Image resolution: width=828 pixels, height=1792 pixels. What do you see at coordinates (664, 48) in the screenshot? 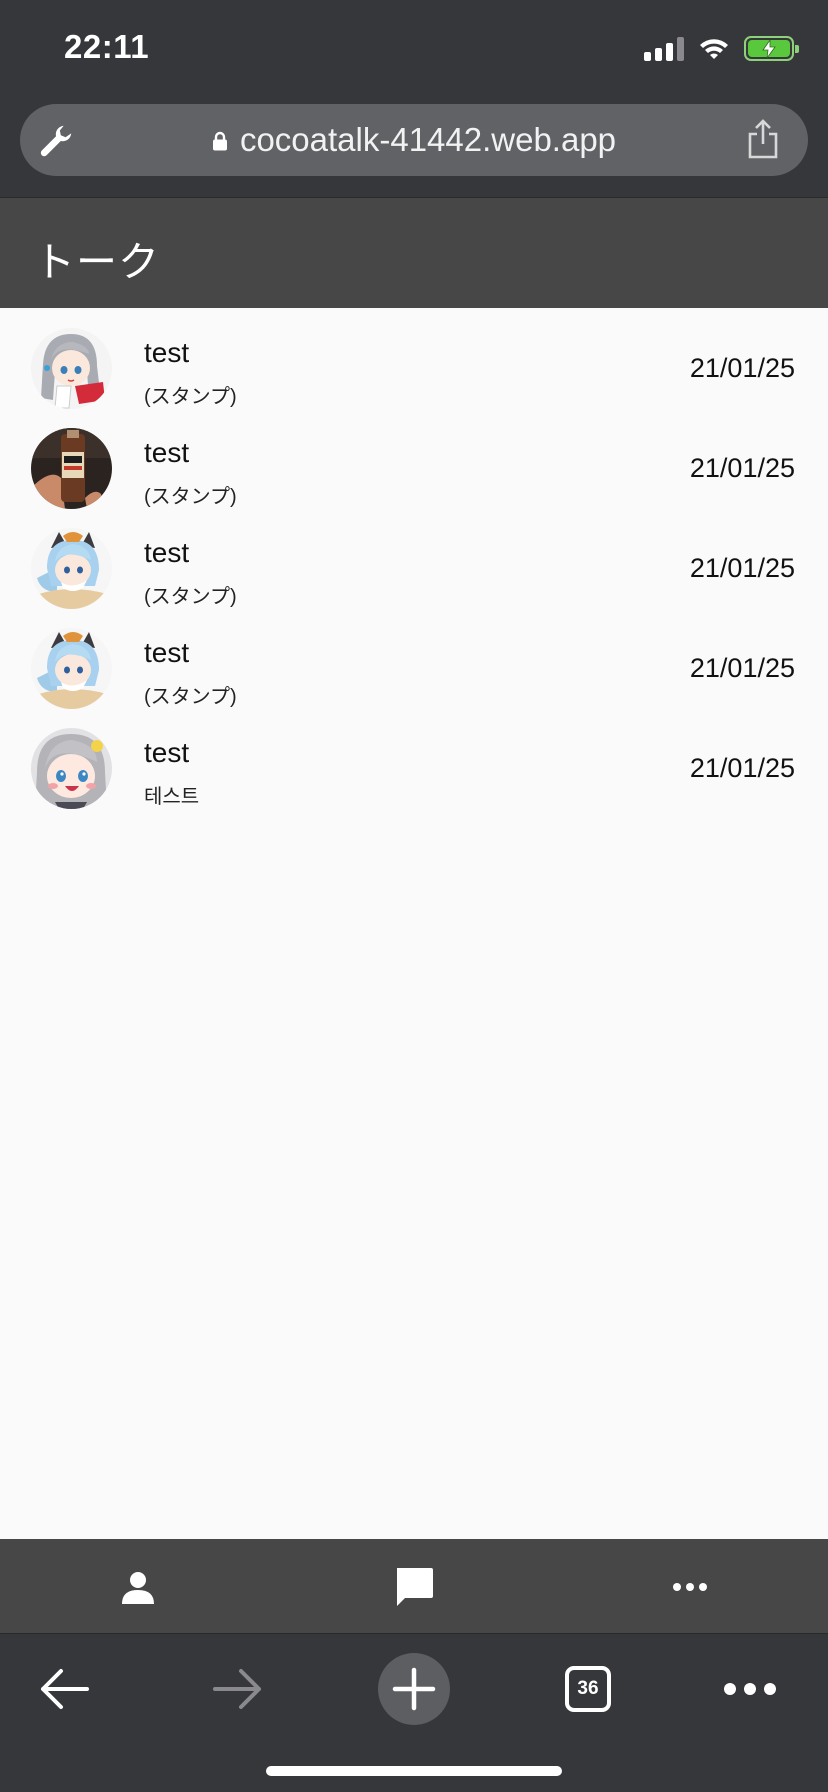
I see `cellular-signal-icon` at bounding box center [664, 48].